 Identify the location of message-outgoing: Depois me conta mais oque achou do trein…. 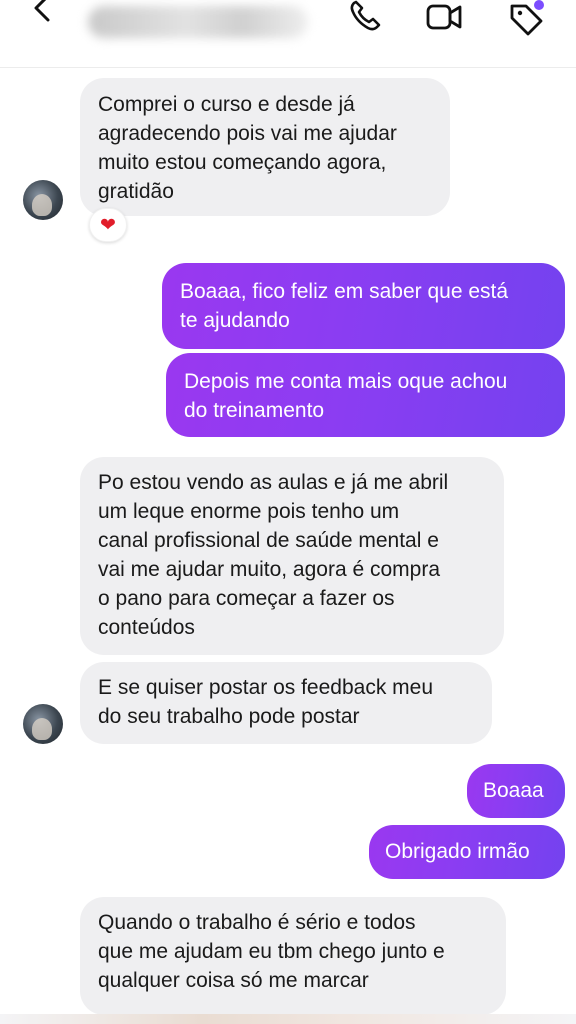
(365, 395).